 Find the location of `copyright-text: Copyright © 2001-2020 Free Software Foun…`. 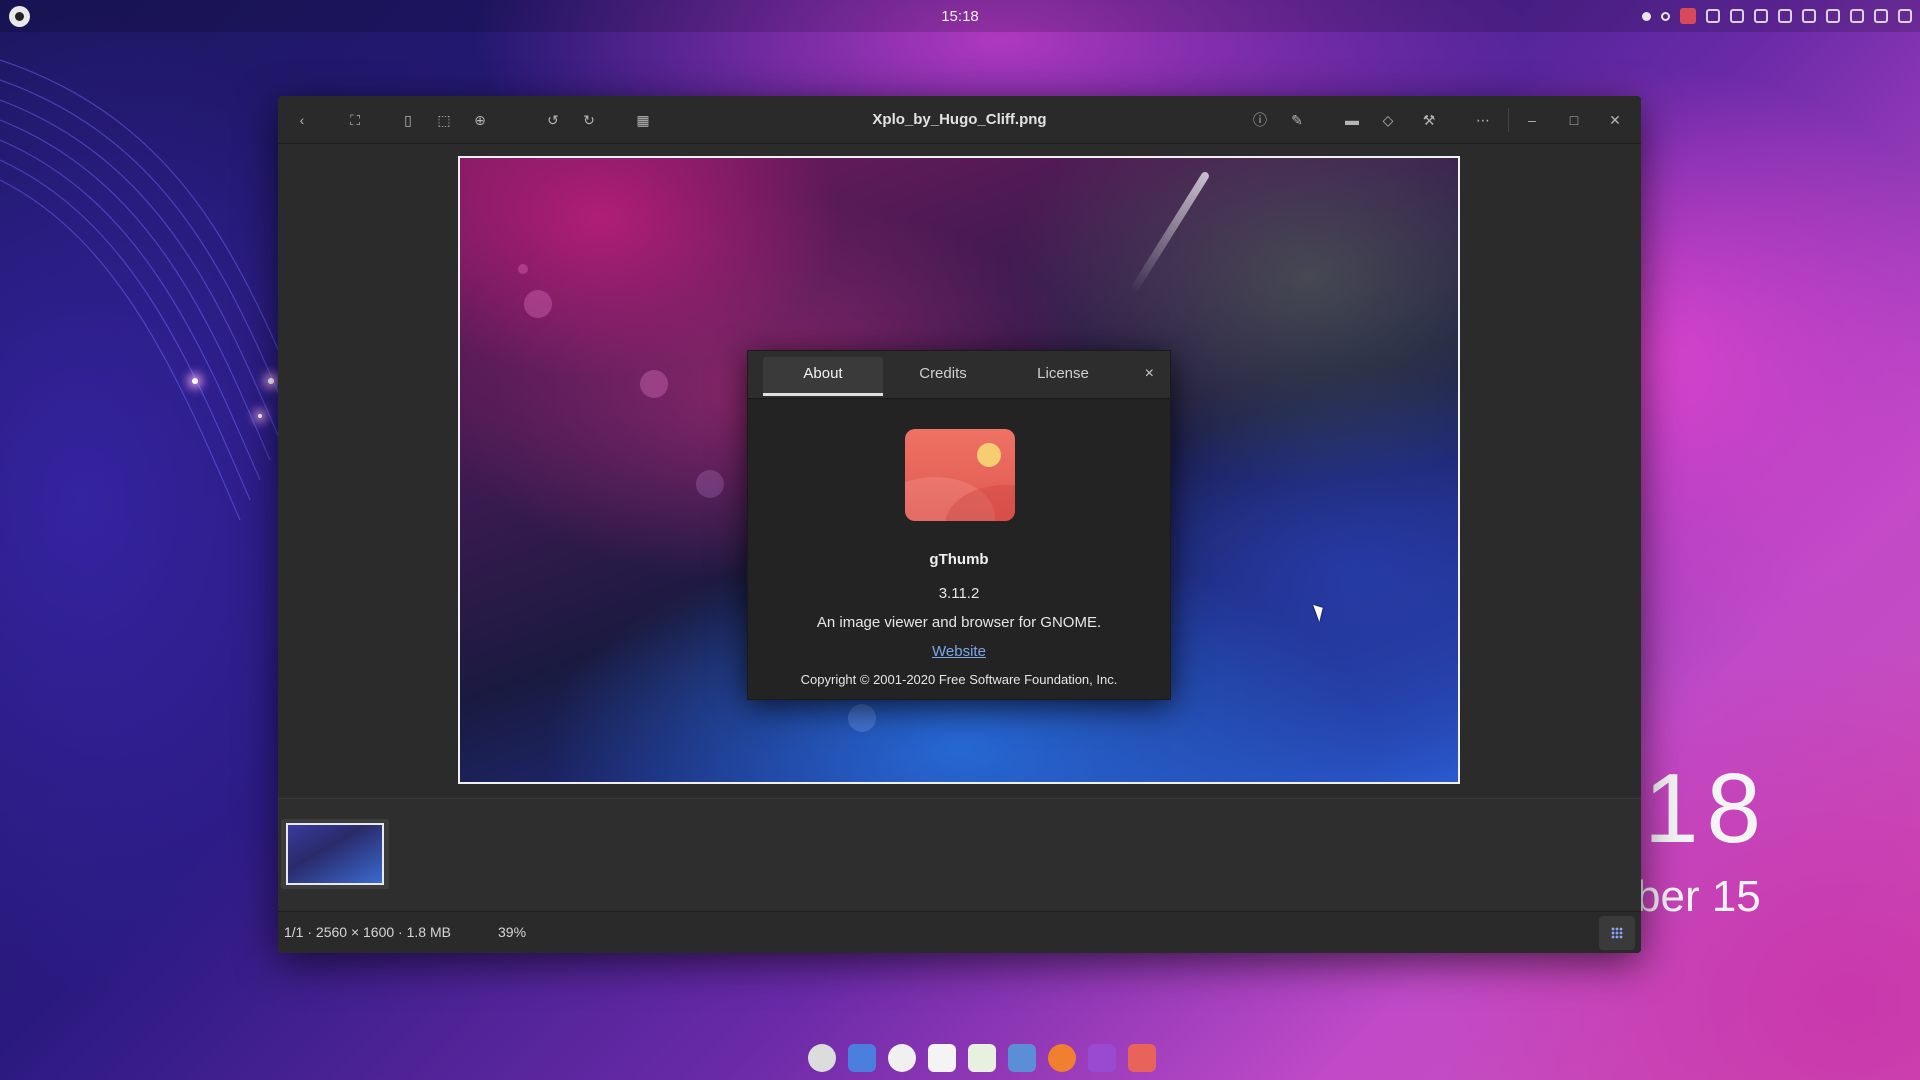

copyright-text: Copyright © 2001-2020 Free Software Foun… is located at coordinates (959, 679).